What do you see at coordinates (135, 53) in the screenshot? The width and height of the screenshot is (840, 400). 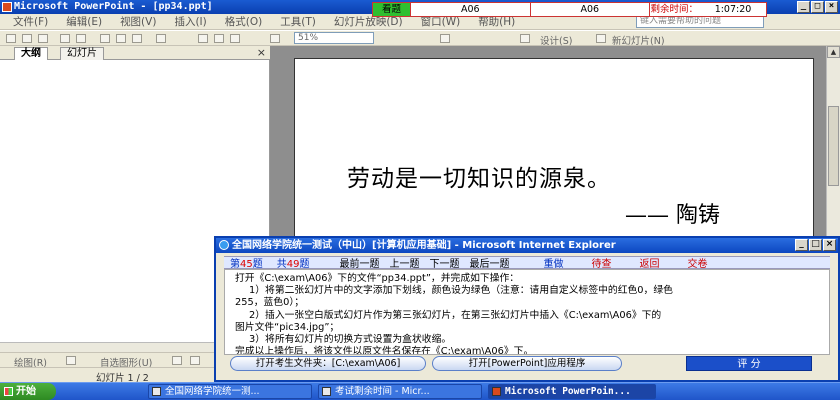 I see `outline-pane-tabs: 大纲 幻灯片 ×` at bounding box center [135, 53].